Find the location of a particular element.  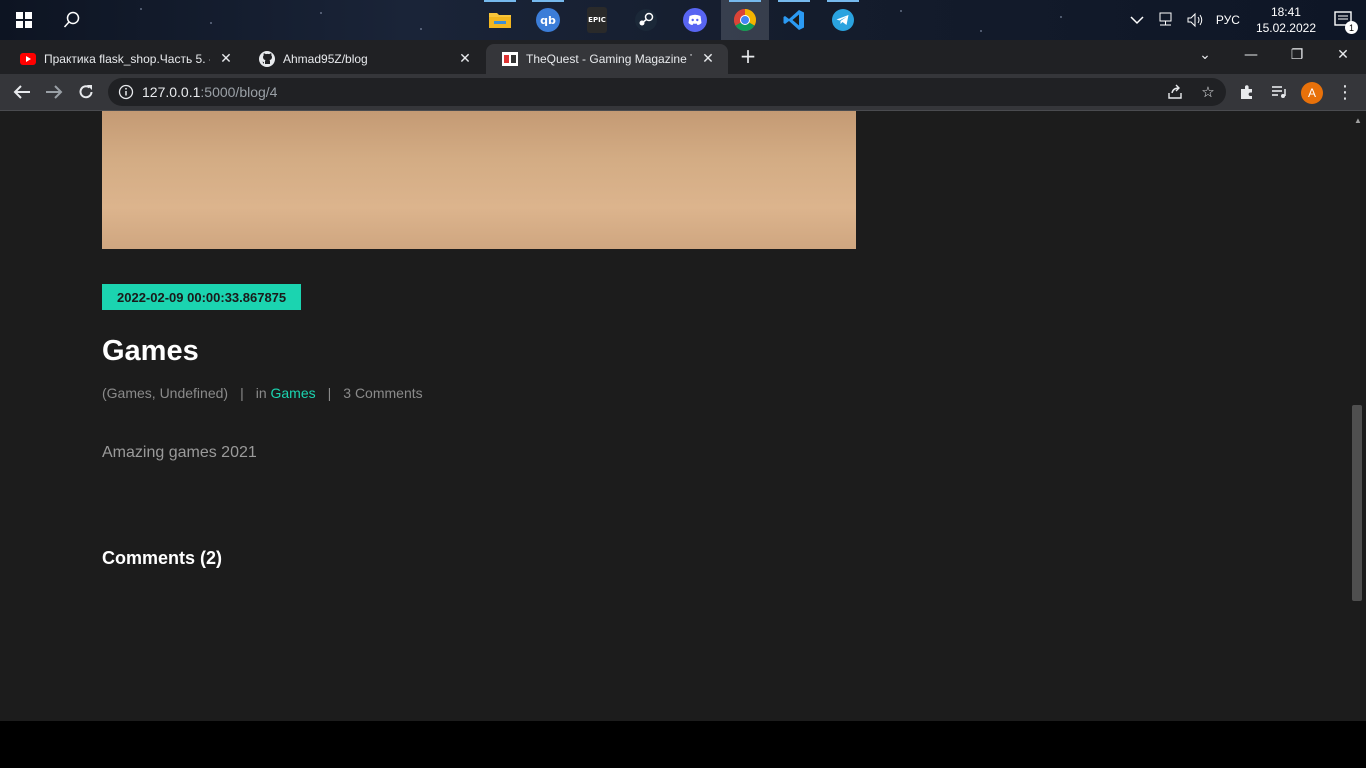

taskbar-steam is located at coordinates (646, 20).